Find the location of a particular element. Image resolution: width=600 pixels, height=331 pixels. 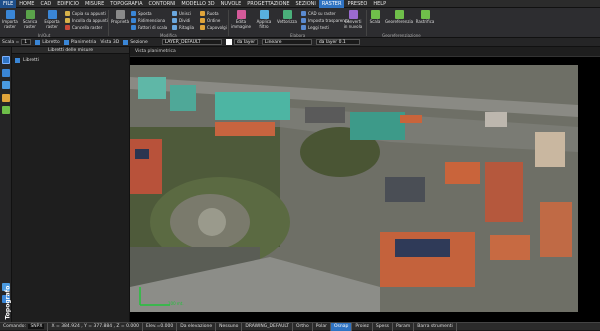

vectorize-icon is located at coordinates (287, 14).